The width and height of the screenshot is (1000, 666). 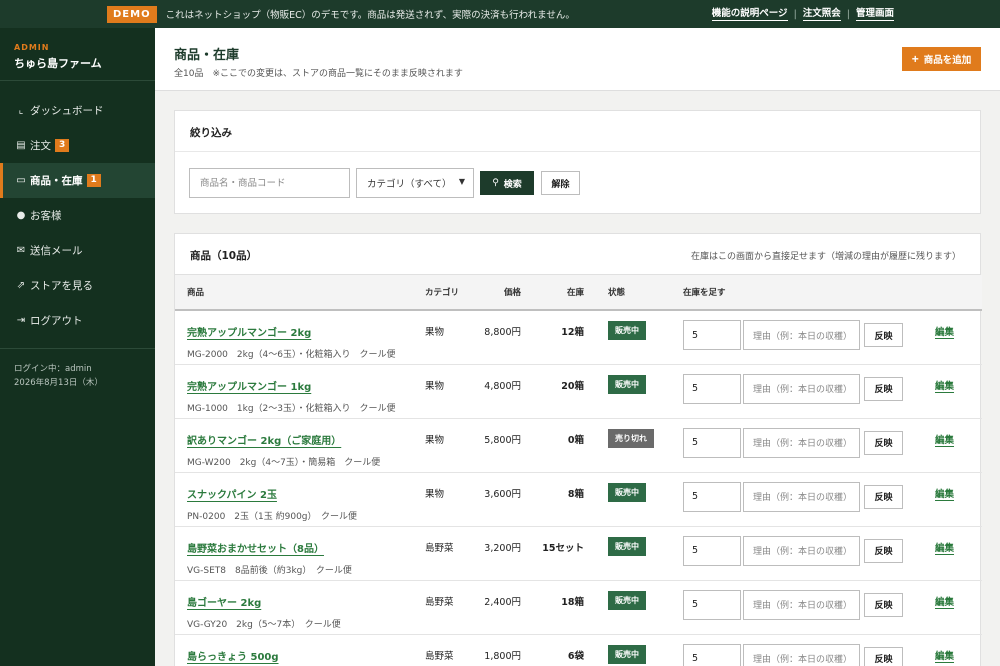 What do you see at coordinates (249, 331) in the screenshot?
I see `product-name-link: 完熟アップルマンゴー 2kg` at bounding box center [249, 331].